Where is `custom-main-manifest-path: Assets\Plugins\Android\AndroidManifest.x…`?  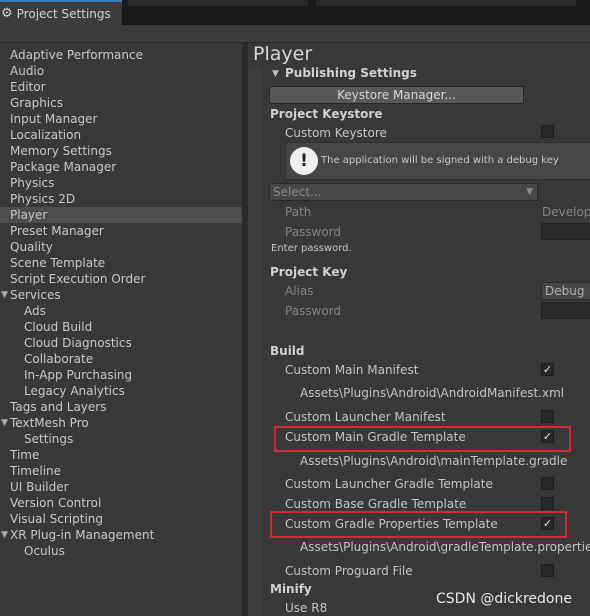 custom-main-manifest-path: Assets\Plugins\Android\AndroidManifest.x… is located at coordinates (432, 393).